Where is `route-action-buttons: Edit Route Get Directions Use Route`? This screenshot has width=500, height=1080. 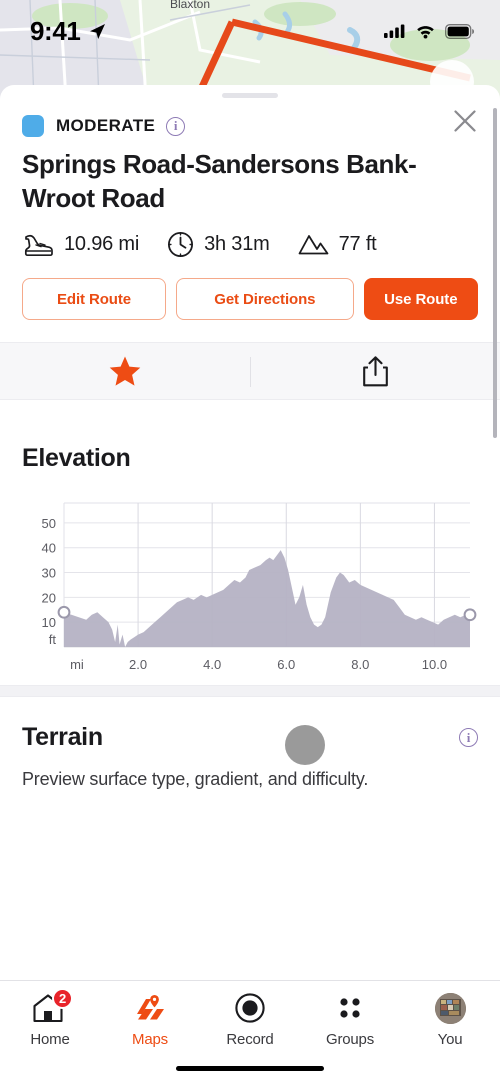 route-action-buttons: Edit Route Get Directions Use Route is located at coordinates (250, 299).